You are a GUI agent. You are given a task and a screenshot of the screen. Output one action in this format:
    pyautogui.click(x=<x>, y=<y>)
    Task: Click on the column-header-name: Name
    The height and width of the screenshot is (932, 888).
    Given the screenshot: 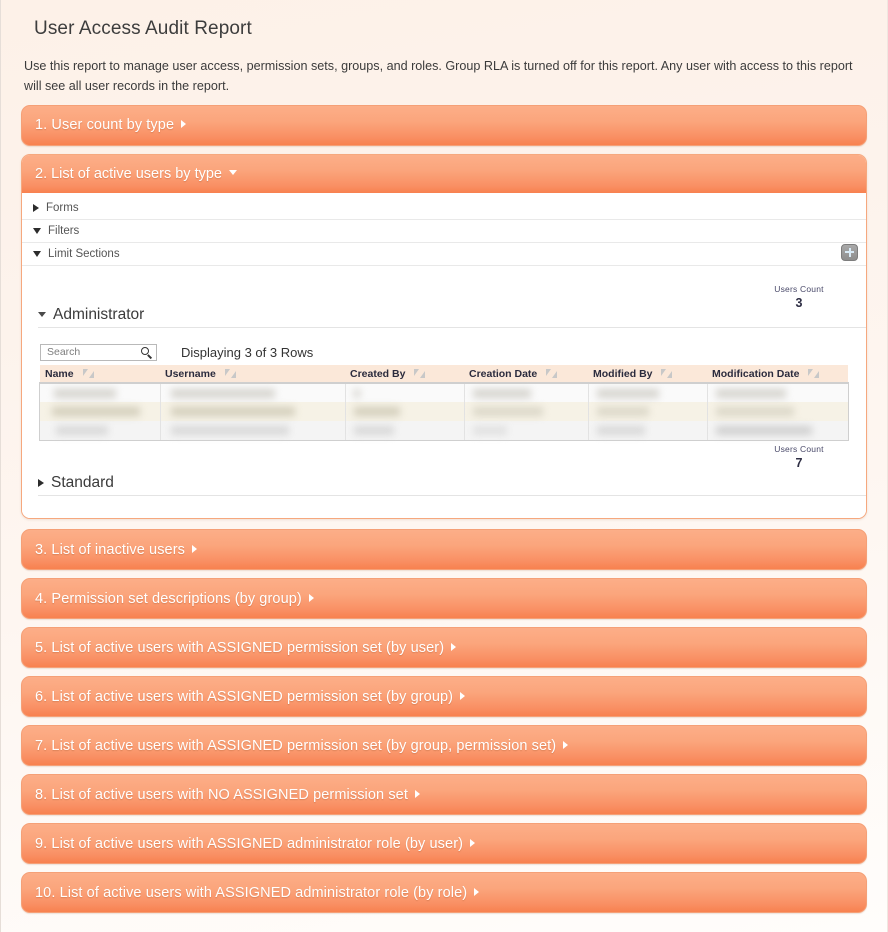 What is the action you would take?
    pyautogui.click(x=100, y=374)
    